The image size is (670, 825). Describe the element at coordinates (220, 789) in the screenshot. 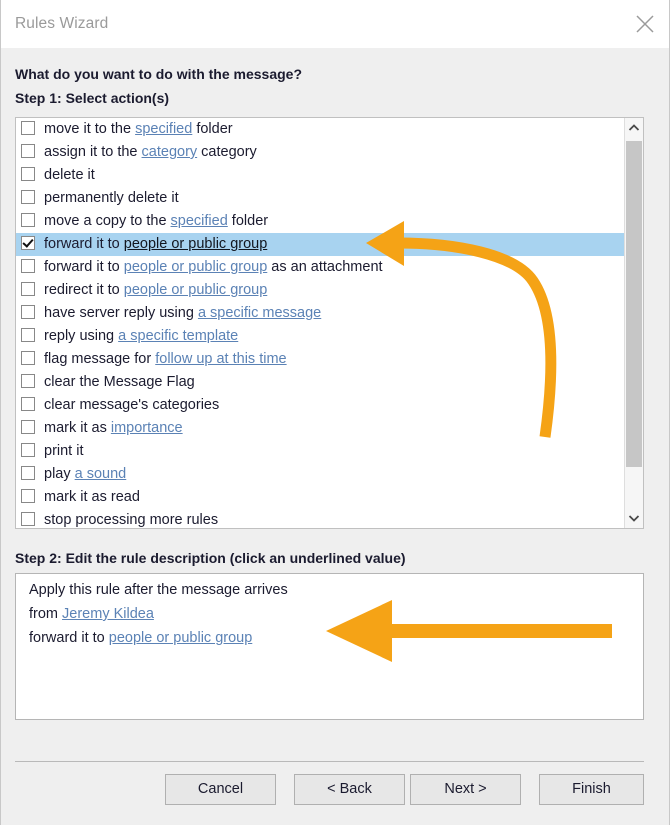

I see `cancel-button: Cancel` at that location.